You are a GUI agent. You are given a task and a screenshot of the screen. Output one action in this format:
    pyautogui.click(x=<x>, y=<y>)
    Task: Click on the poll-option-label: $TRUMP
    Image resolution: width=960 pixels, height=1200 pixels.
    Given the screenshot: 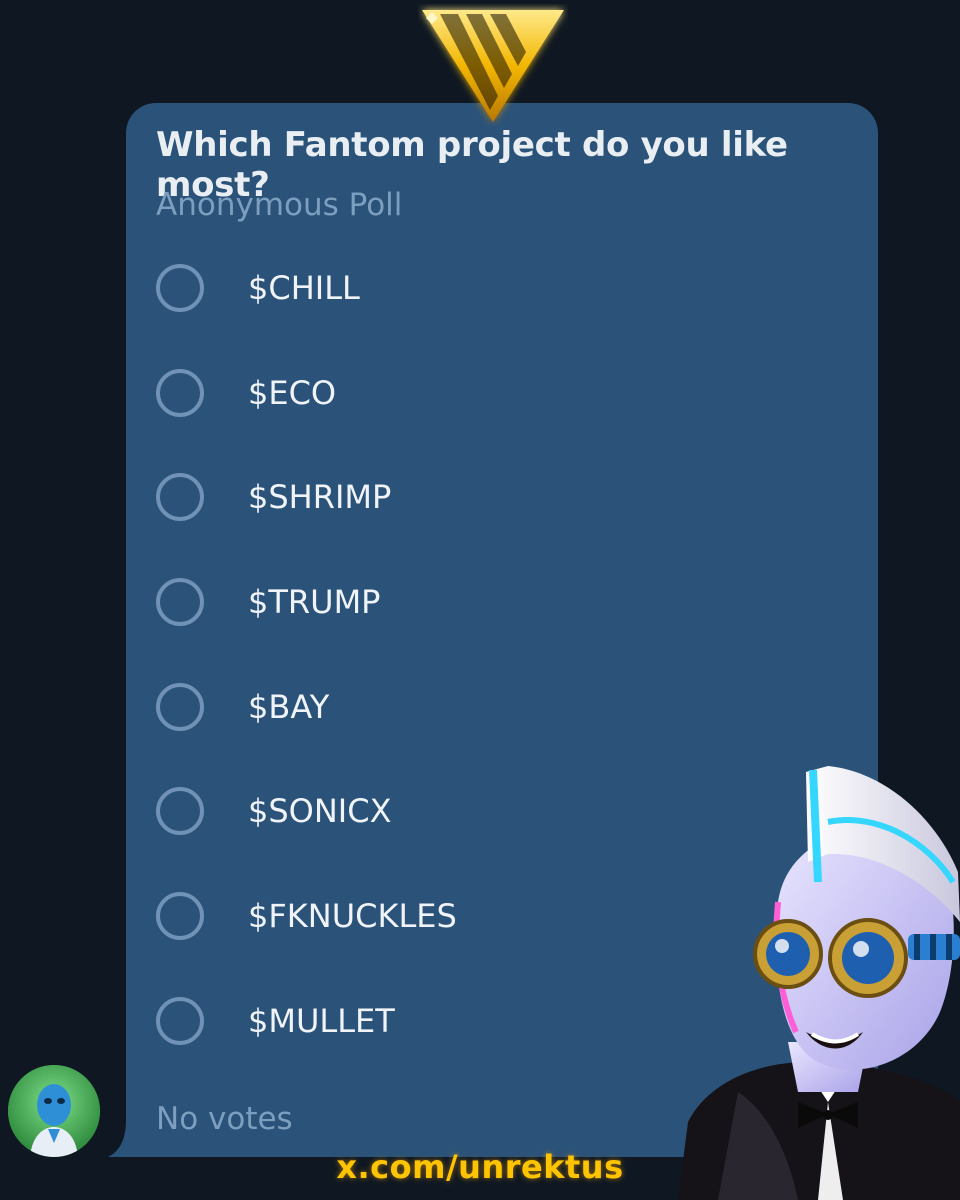 What is the action you would take?
    pyautogui.click(x=314, y=602)
    